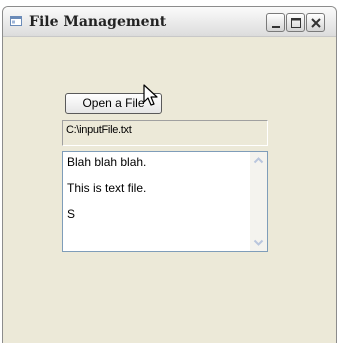 This screenshot has width=339, height=343. What do you see at coordinates (258, 201) in the screenshot?
I see `vertical-scrollbar` at bounding box center [258, 201].